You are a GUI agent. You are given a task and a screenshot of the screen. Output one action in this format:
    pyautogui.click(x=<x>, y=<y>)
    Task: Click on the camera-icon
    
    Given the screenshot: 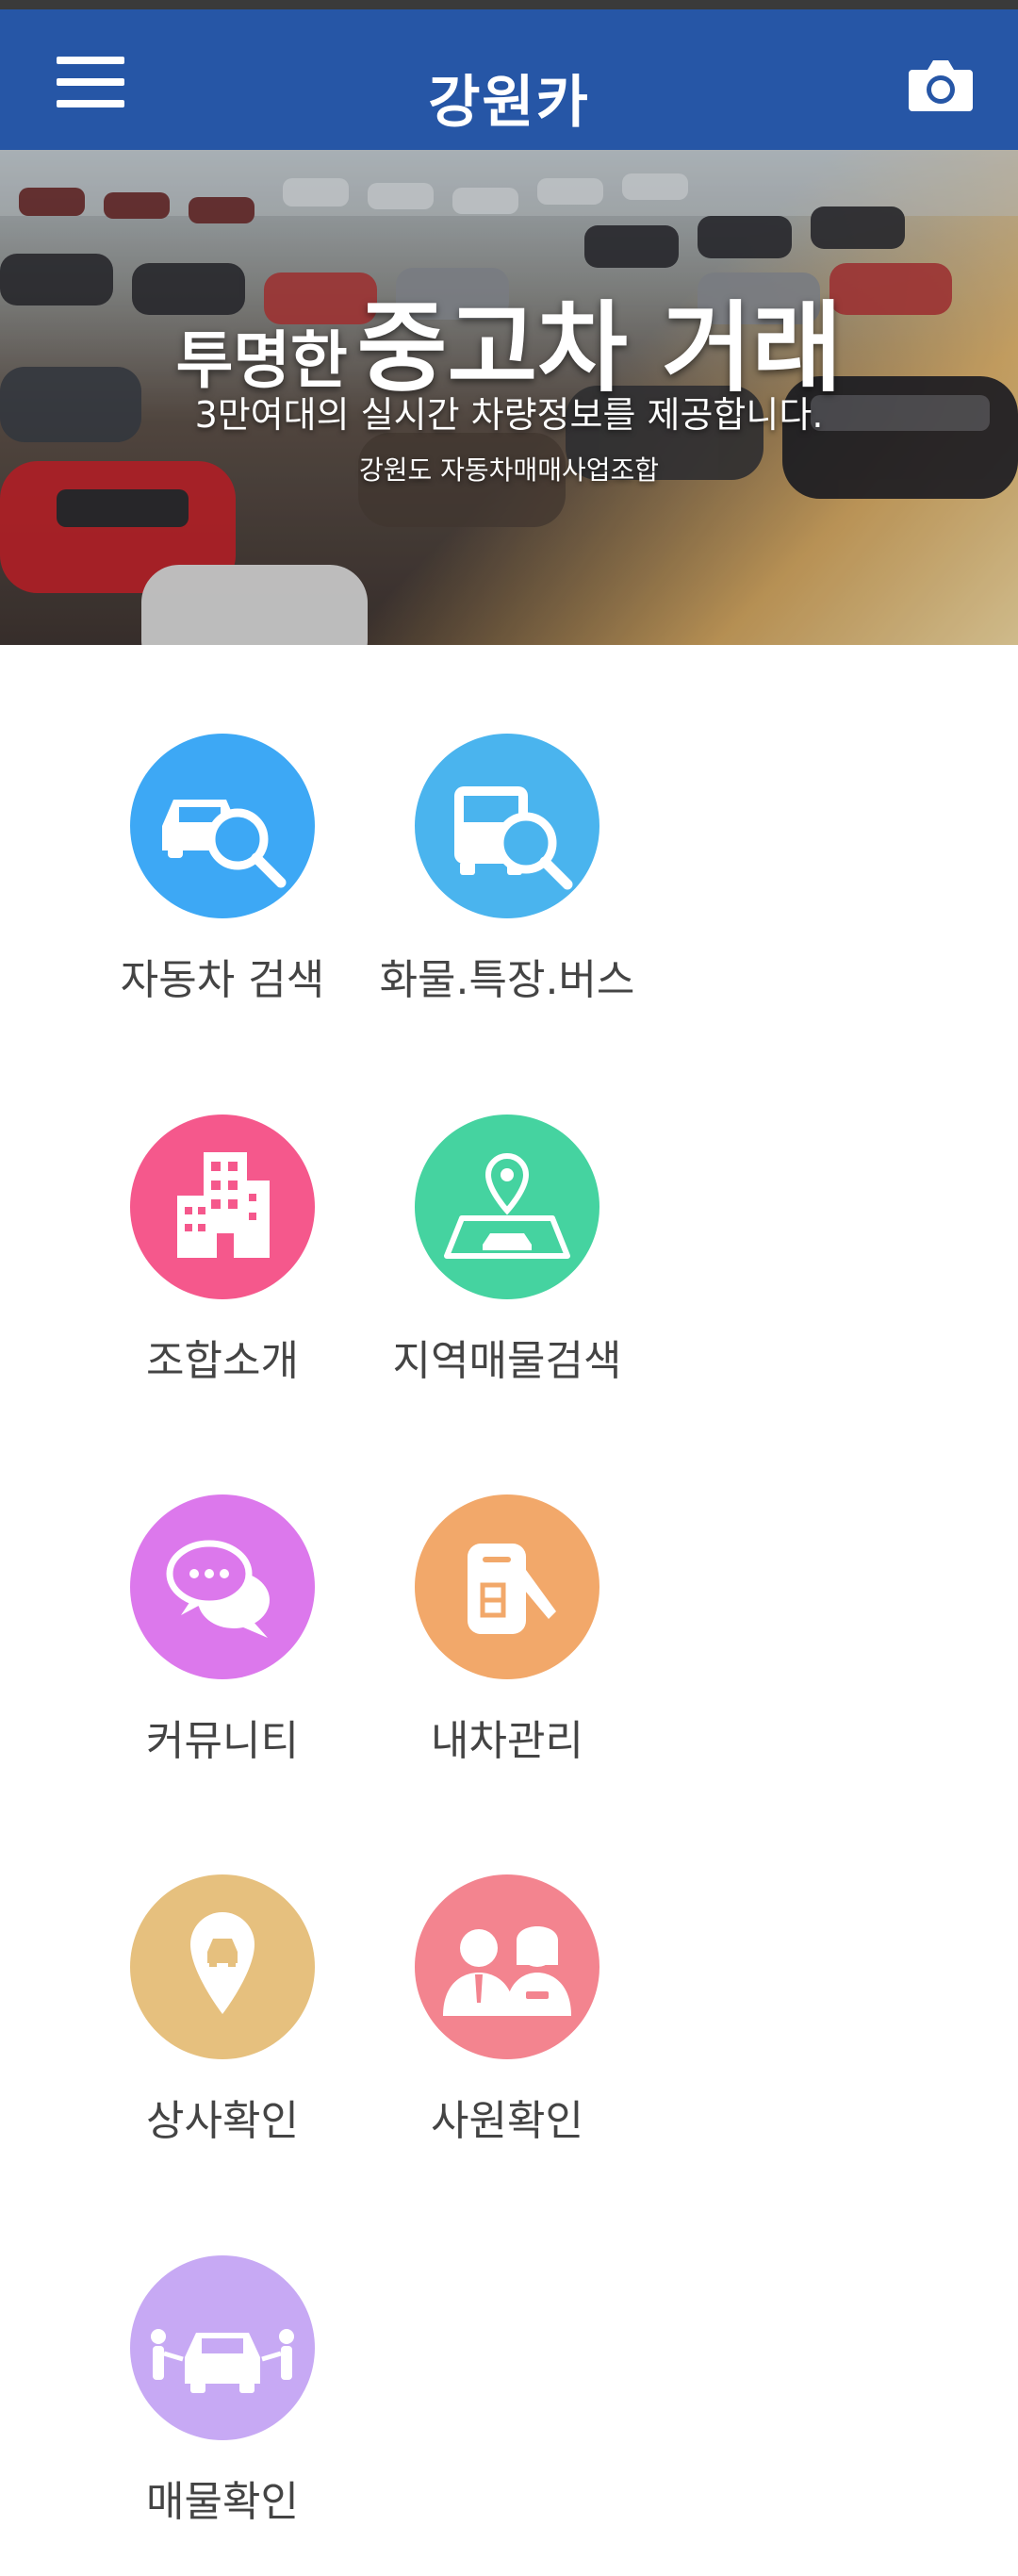 What is the action you would take?
    pyautogui.click(x=941, y=85)
    